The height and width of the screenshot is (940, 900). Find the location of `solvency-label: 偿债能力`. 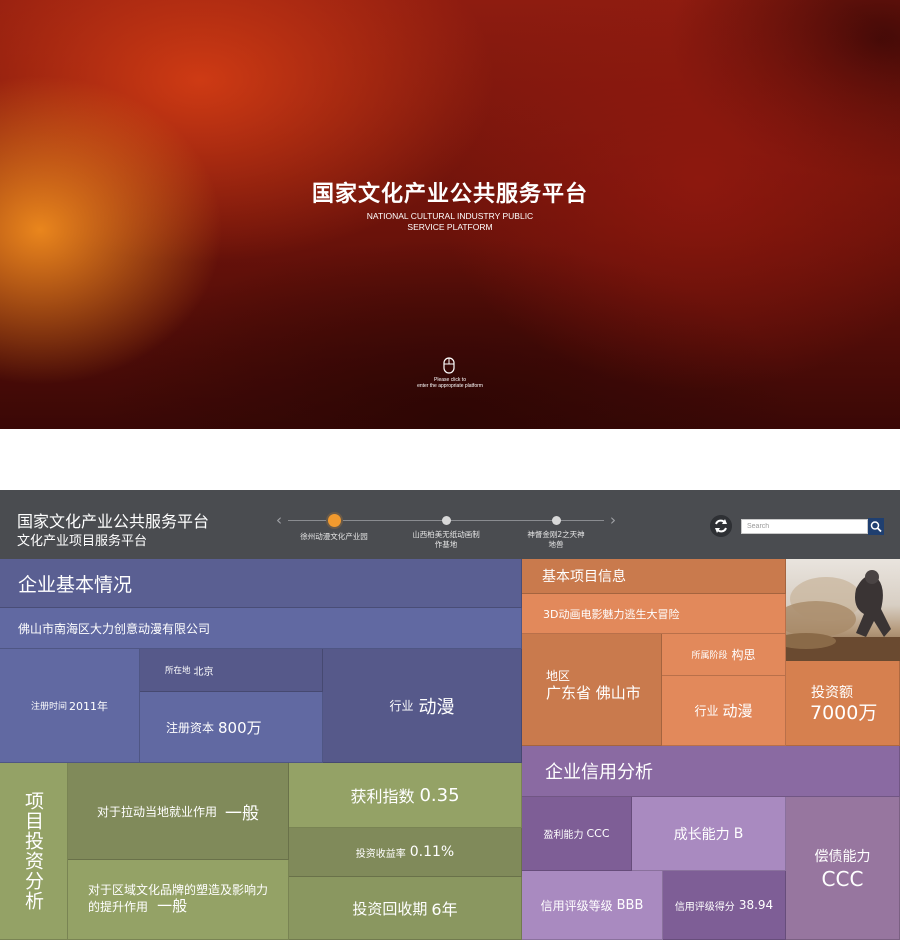

solvency-label: 偿债能力 is located at coordinates (842, 857).